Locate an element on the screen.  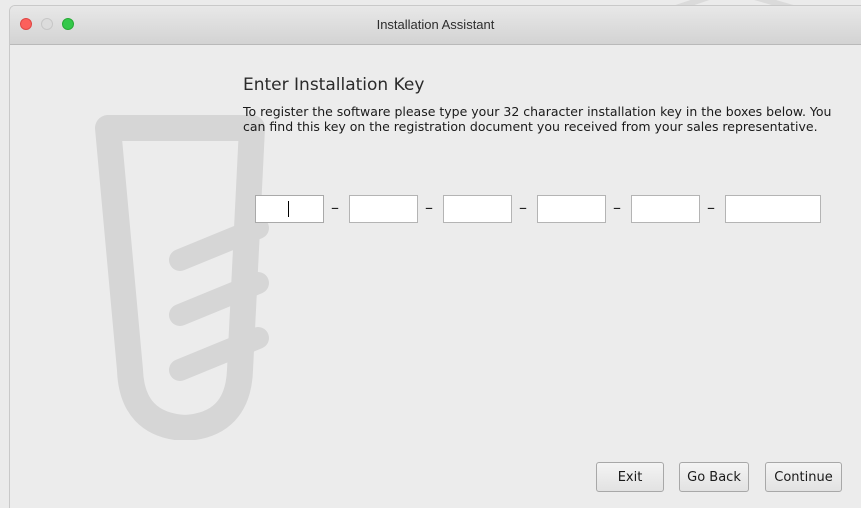
window-title: Installation Assistant is located at coordinates (435, 24).